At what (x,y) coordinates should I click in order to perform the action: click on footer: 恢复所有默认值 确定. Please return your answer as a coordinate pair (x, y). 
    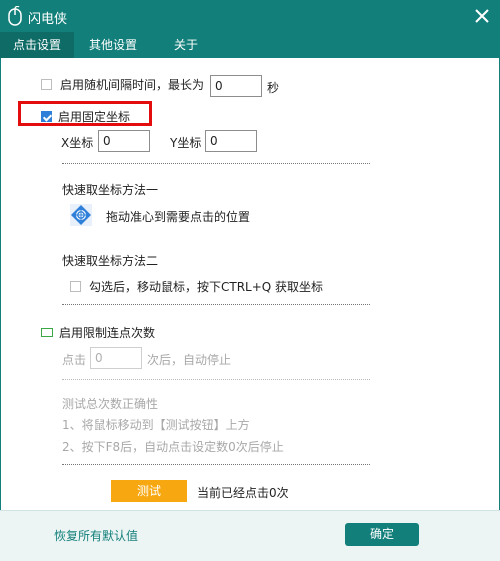
    Looking at the image, I should click on (250, 535).